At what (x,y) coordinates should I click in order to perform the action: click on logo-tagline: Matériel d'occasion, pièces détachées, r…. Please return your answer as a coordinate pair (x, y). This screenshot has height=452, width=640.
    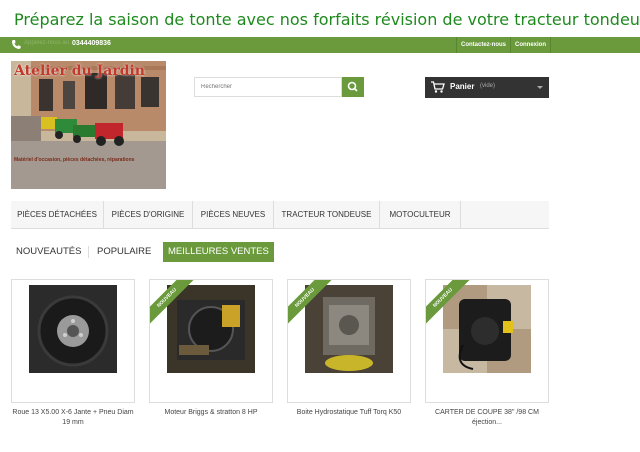
    Looking at the image, I should click on (74, 160).